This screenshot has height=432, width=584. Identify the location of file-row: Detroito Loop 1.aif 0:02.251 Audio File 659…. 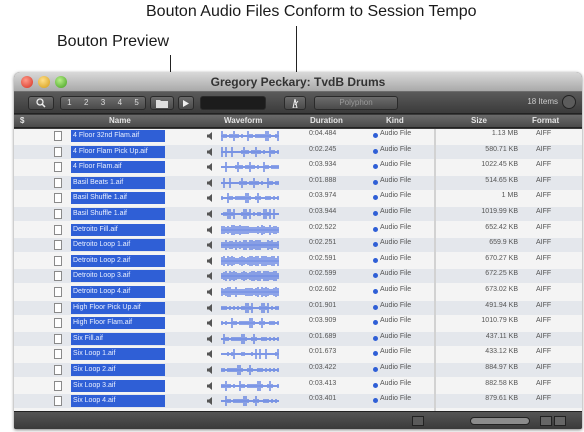
(298, 245).